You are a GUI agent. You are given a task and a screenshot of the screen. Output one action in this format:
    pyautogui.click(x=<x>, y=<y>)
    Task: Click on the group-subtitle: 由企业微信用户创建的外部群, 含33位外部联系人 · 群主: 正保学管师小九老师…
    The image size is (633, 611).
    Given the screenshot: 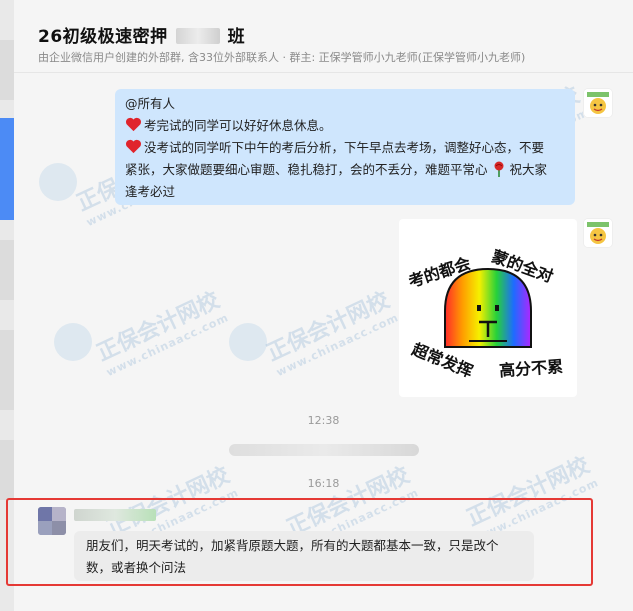 What is the action you would take?
    pyautogui.click(x=282, y=57)
    